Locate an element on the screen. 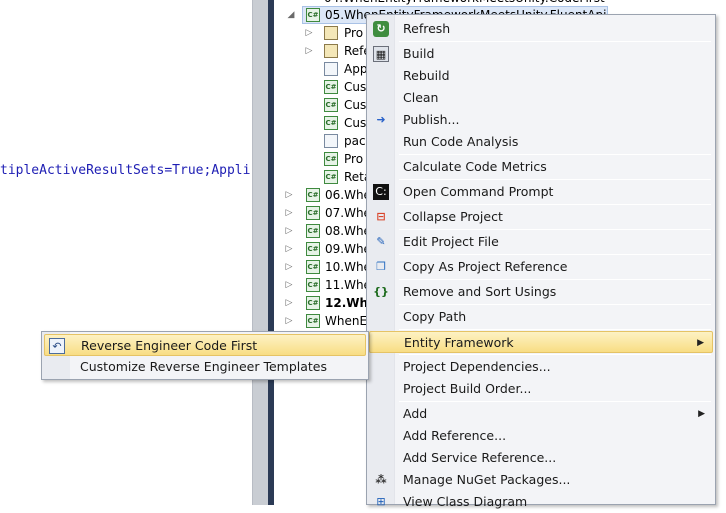  menu-item-label: Entity Framework is located at coordinates (459, 342).